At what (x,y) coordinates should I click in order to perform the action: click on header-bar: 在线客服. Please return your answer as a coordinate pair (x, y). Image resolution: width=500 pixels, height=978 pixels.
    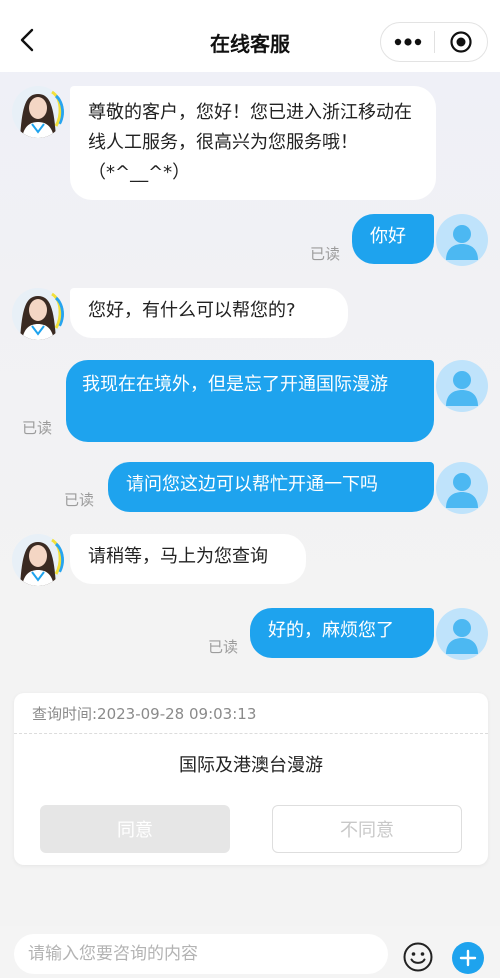
    Looking at the image, I should click on (250, 36).